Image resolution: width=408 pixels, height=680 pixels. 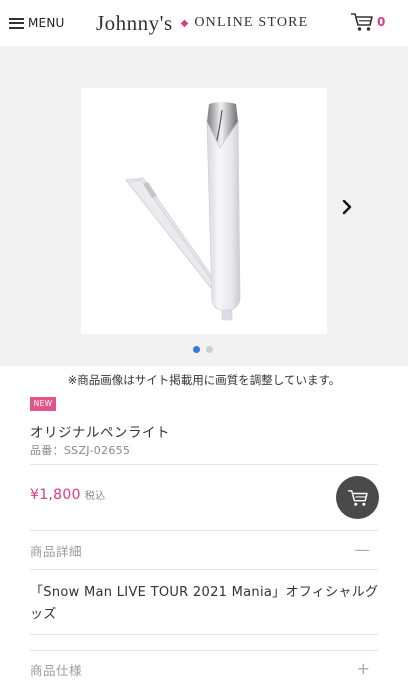 I want to click on penlight-illustration, so click(x=183, y=211).